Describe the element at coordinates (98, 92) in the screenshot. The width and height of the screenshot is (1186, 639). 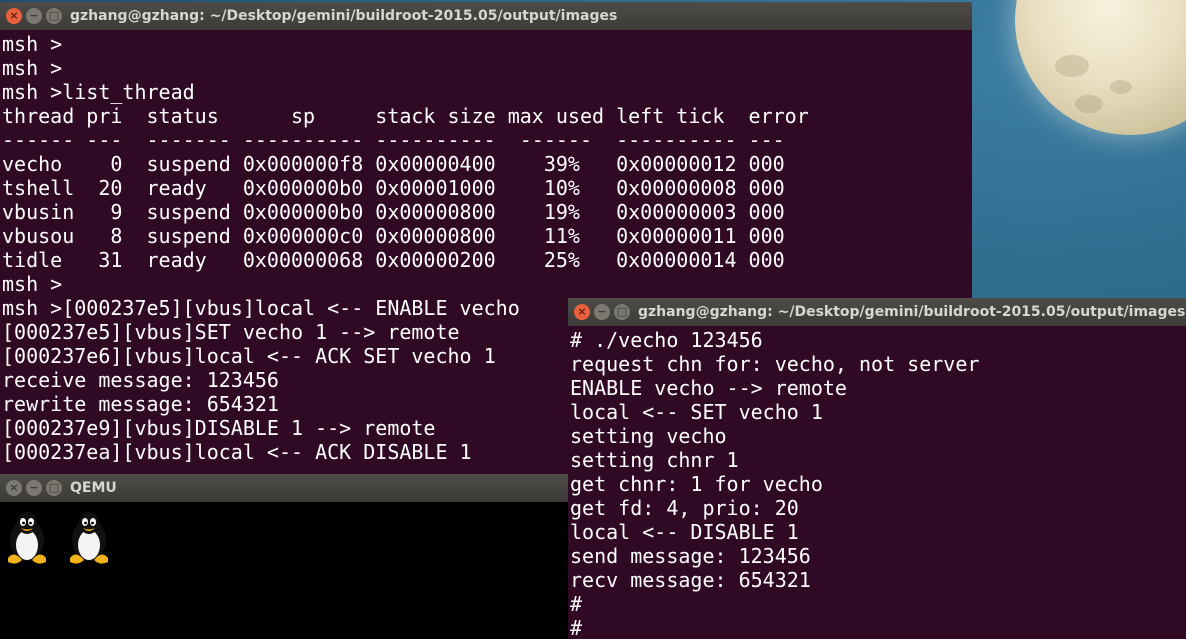
I see `terminal-line: msh >list_thread` at that location.